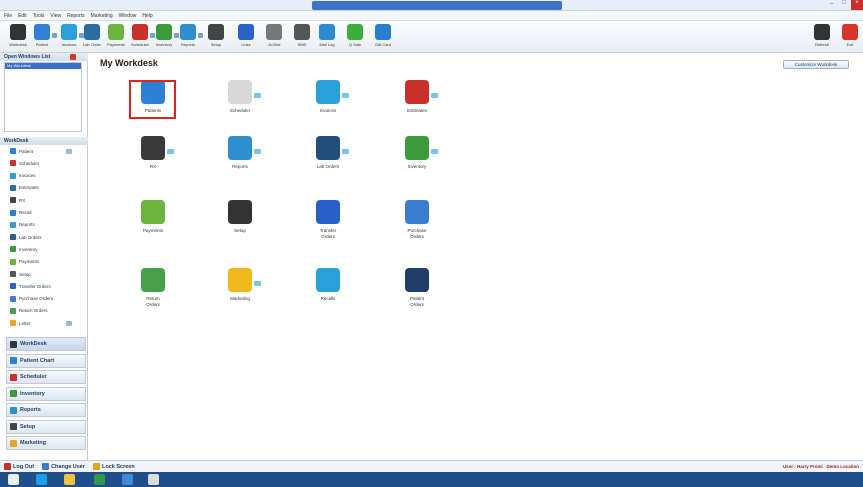 This screenshot has height=487, width=863. What do you see at coordinates (274, 37) in the screenshot?
I see `toolbar-clock-button: Jio'Dial` at bounding box center [274, 37].